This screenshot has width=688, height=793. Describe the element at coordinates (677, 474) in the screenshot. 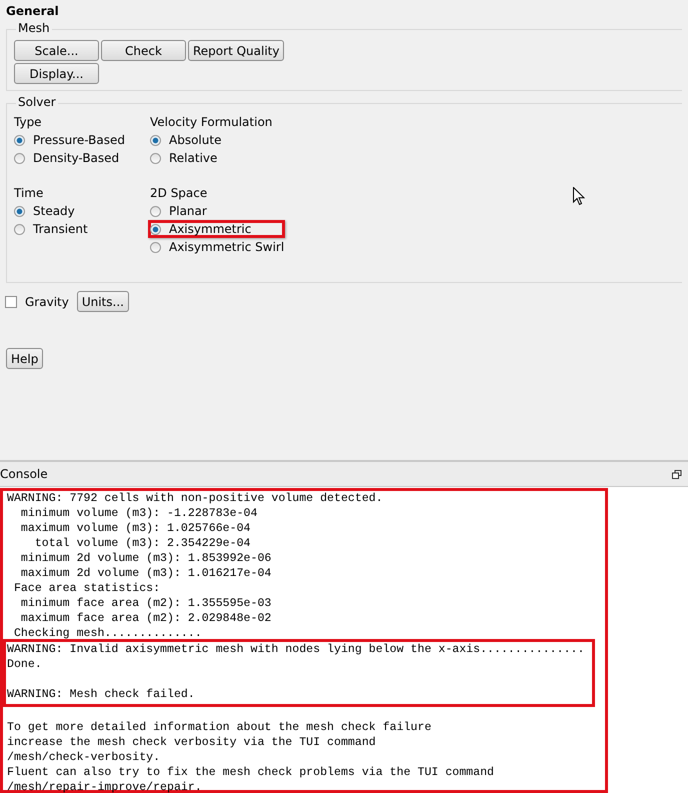

I see `restore-window-icon` at that location.